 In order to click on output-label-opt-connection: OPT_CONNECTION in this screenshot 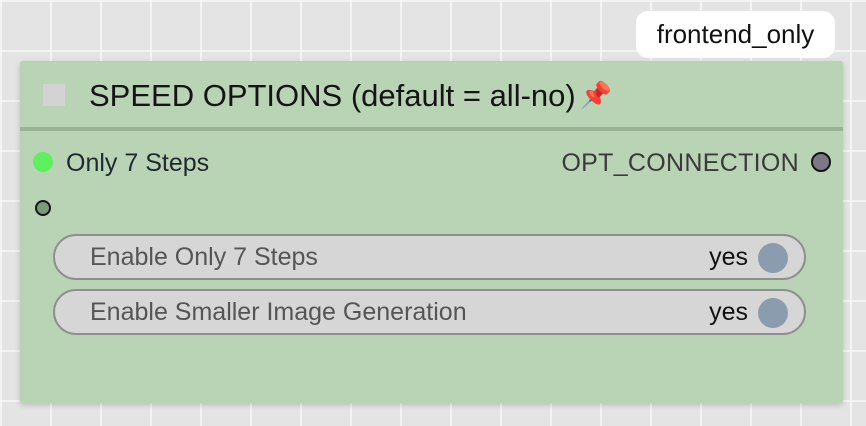, I will do `click(680, 163)`.